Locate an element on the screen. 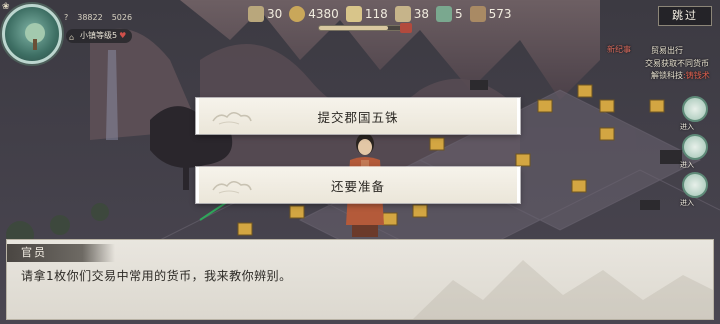  choice-submit-coin-label: 提交郡国五铢 is located at coordinates (358, 117).